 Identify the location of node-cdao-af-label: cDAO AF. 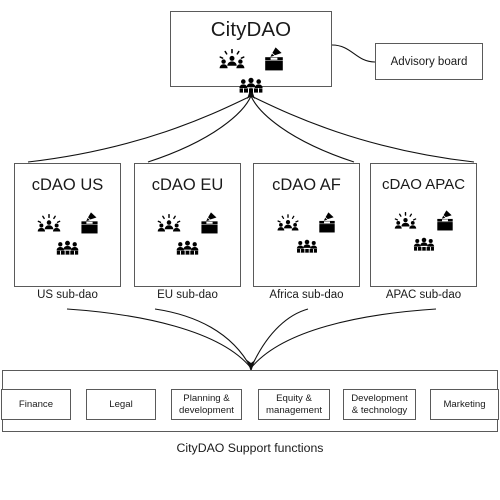
(306, 185).